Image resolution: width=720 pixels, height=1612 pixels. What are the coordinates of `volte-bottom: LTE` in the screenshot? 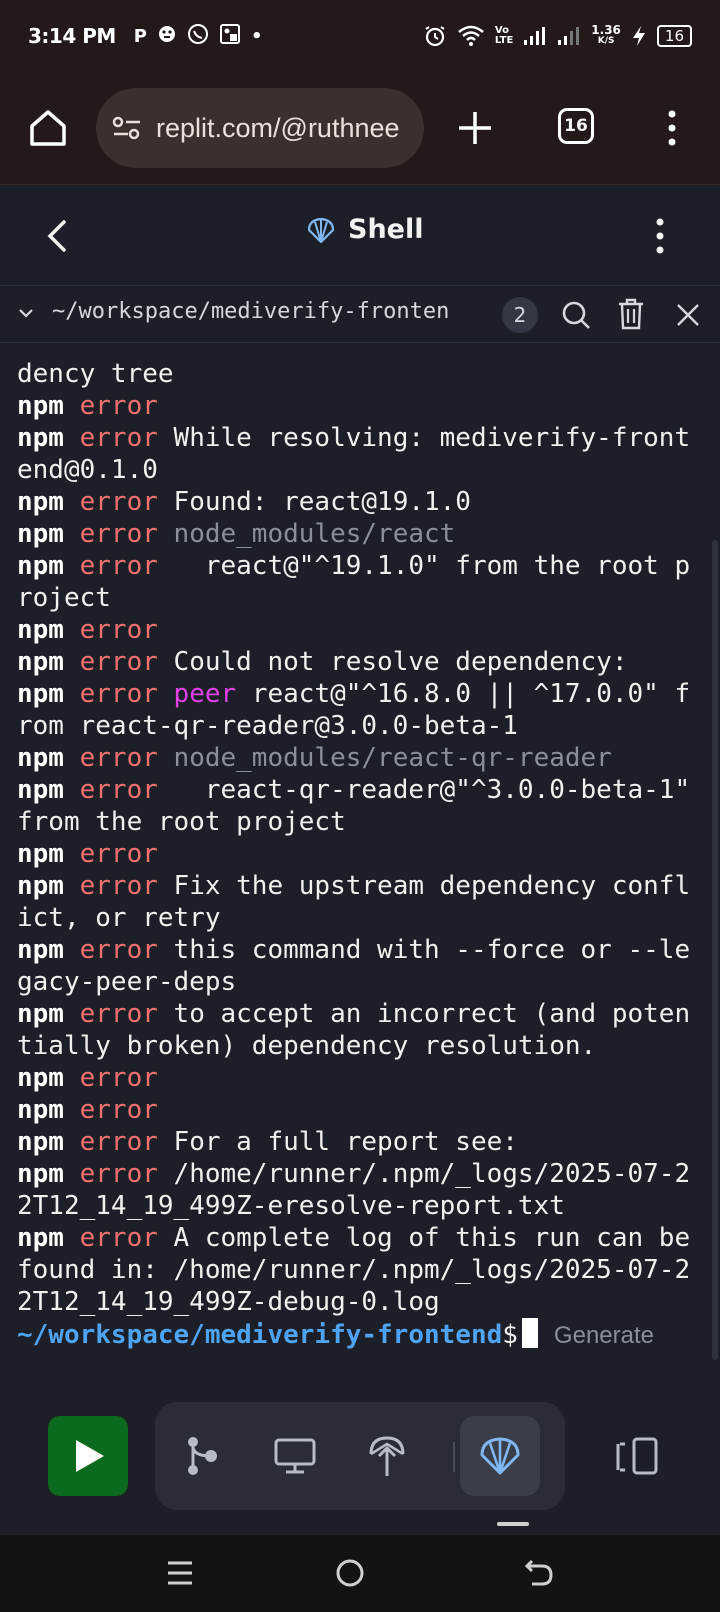 It's located at (504, 40).